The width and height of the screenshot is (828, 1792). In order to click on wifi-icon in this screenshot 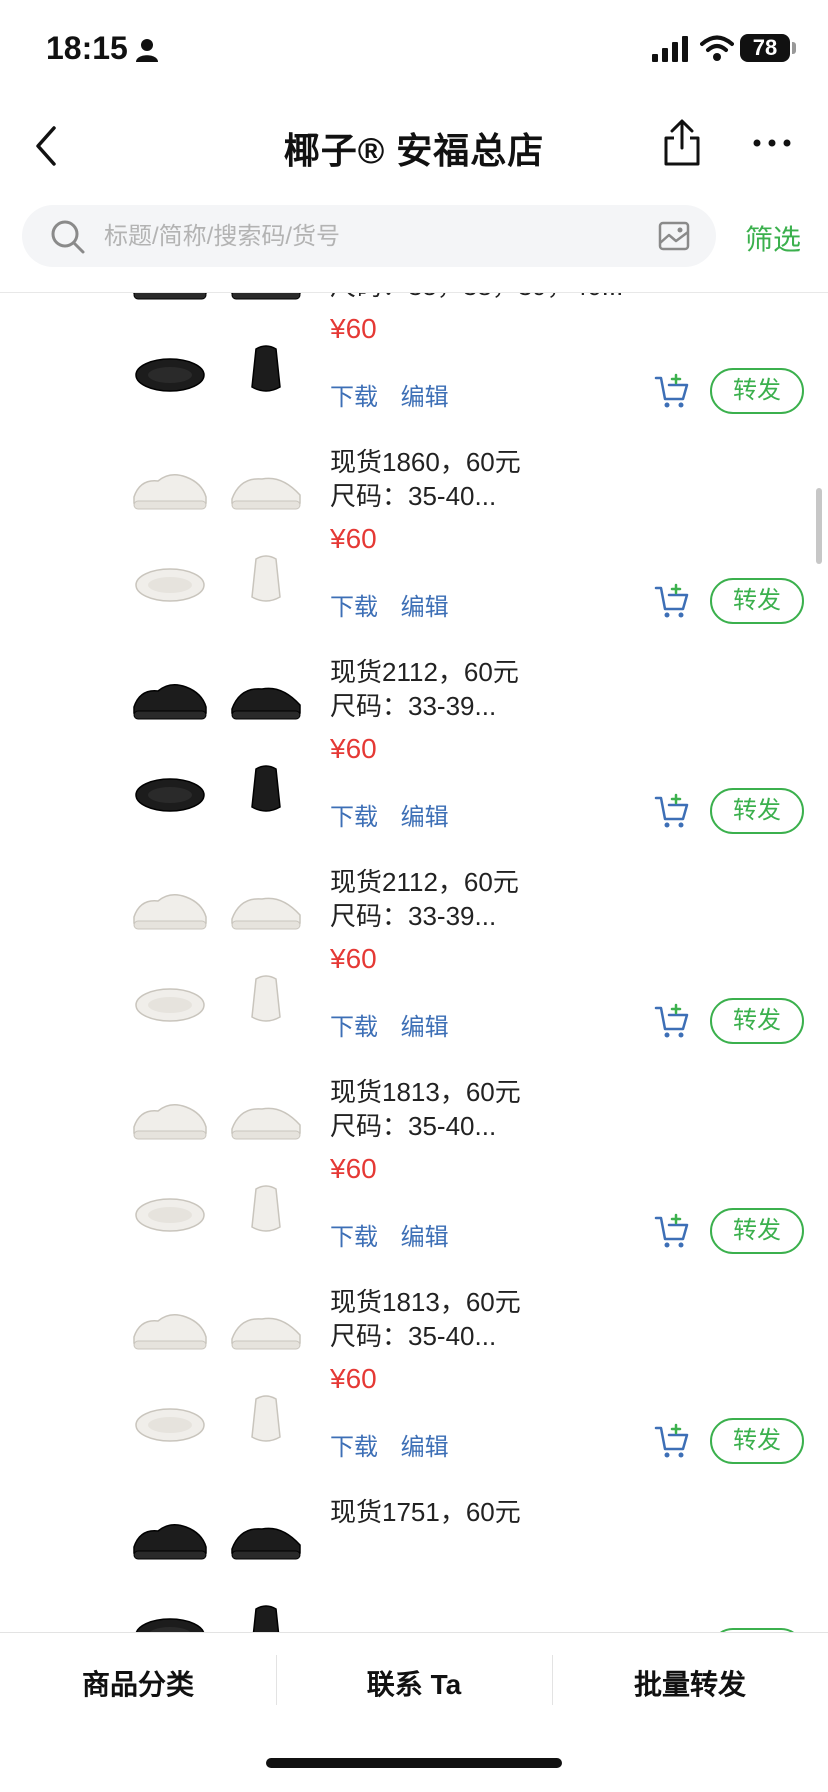, I will do `click(717, 48)`.